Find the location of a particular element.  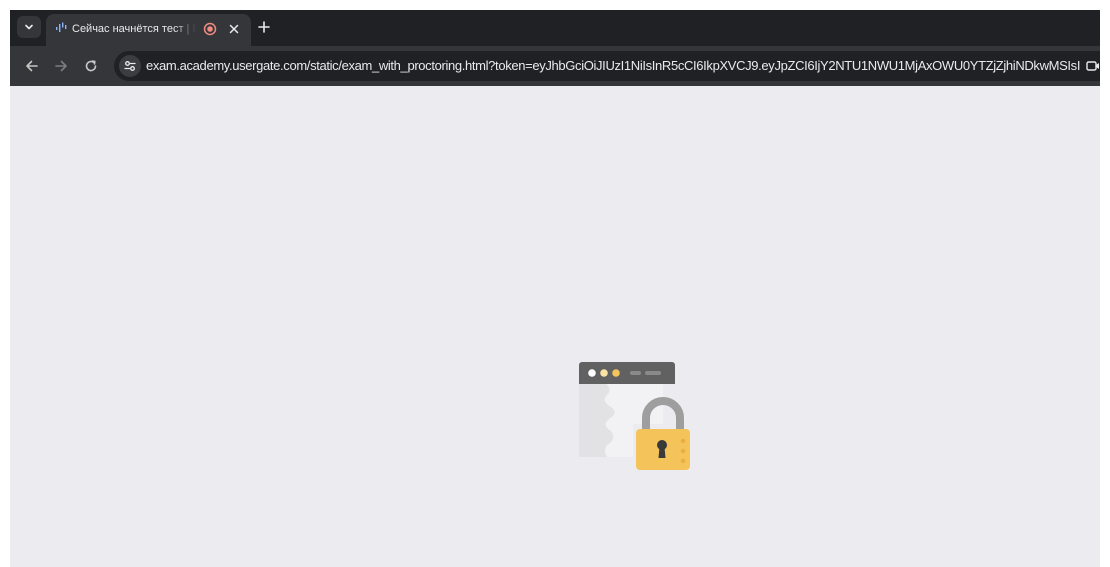

chevron-down-icon is located at coordinates (29, 27).